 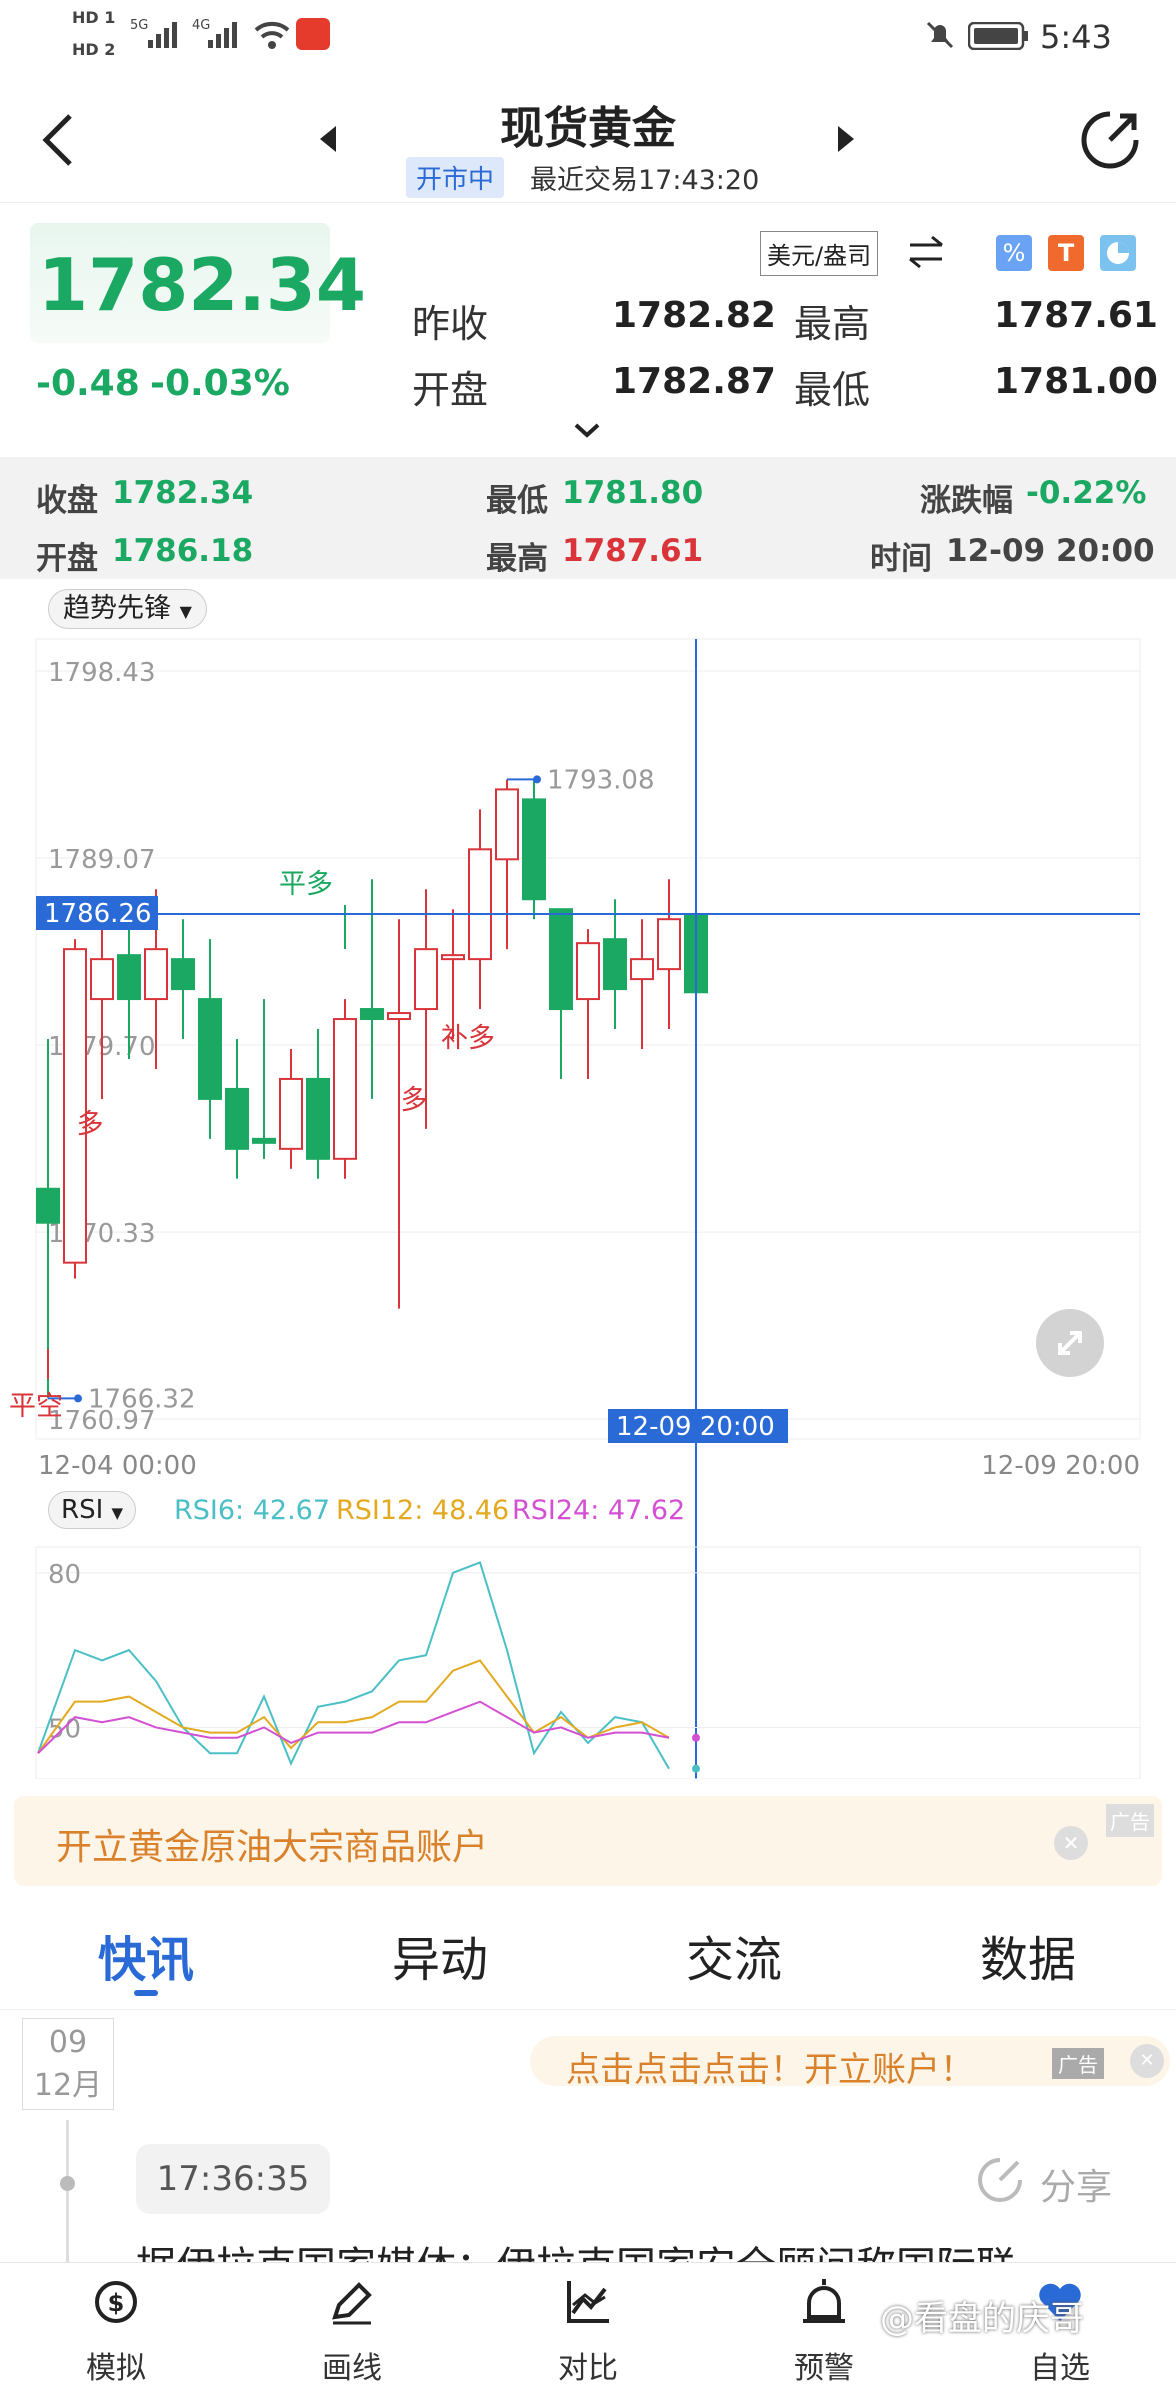 I want to click on nav-compare: 对比, so click(x=588, y=2332).